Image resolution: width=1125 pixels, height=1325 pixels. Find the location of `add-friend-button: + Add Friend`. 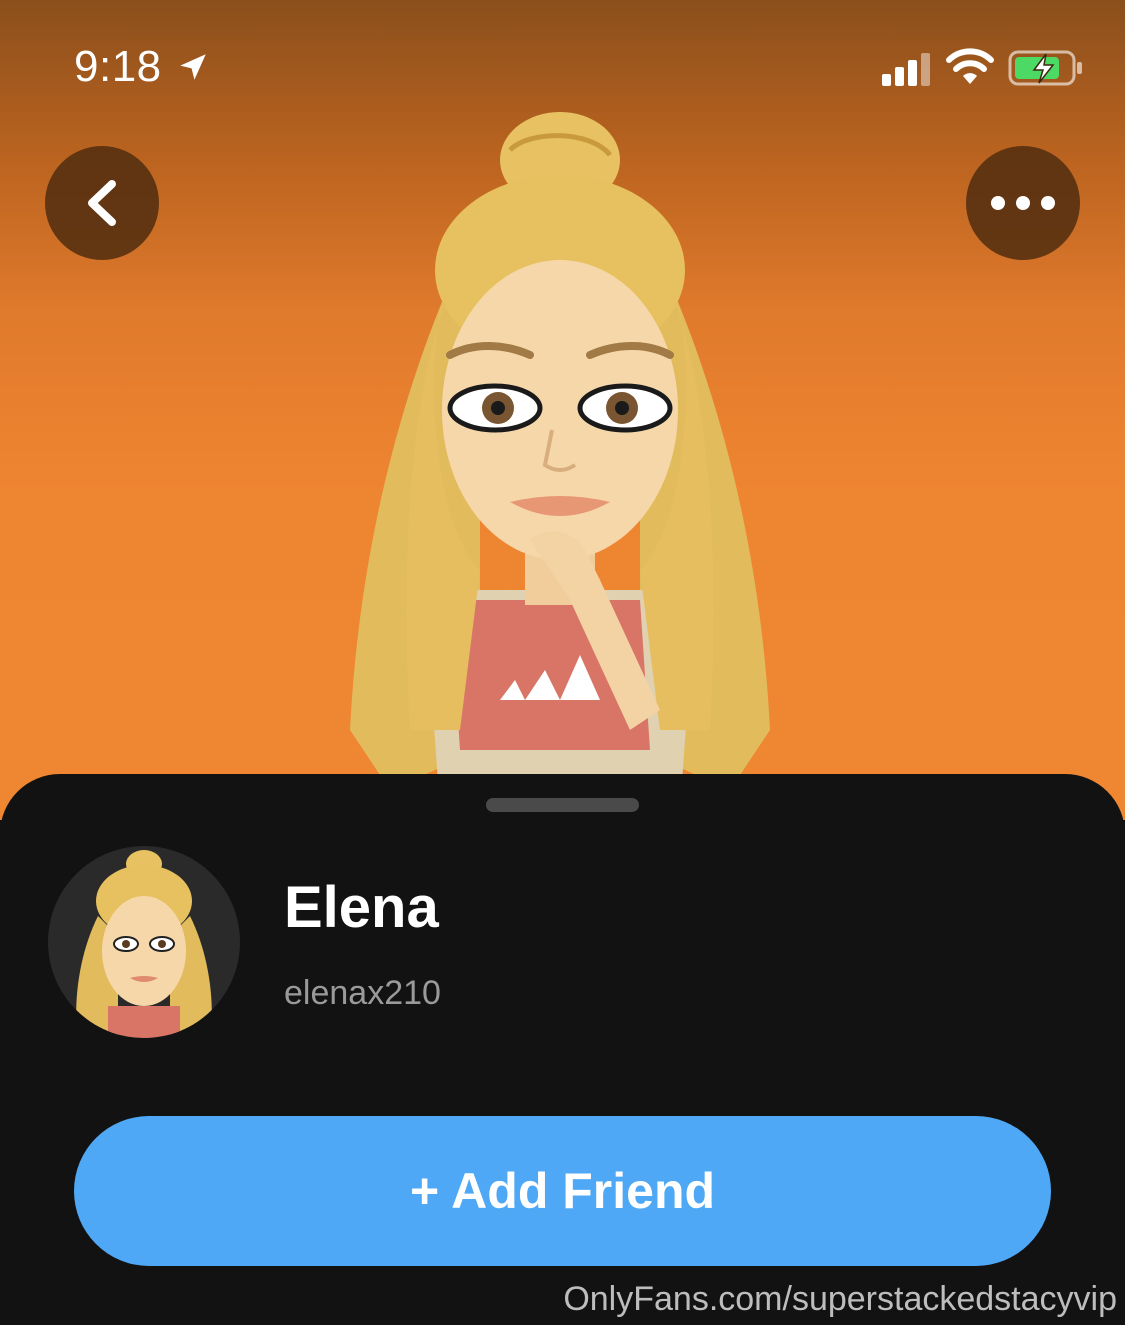

add-friend-button: + Add Friend is located at coordinates (562, 1191).